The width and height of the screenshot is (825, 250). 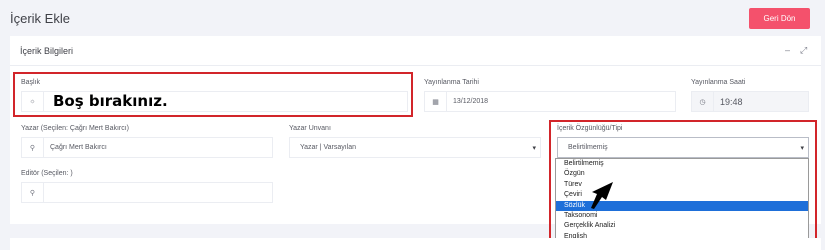 What do you see at coordinates (779, 18) in the screenshot?
I see `back-button: Geri Dön` at bounding box center [779, 18].